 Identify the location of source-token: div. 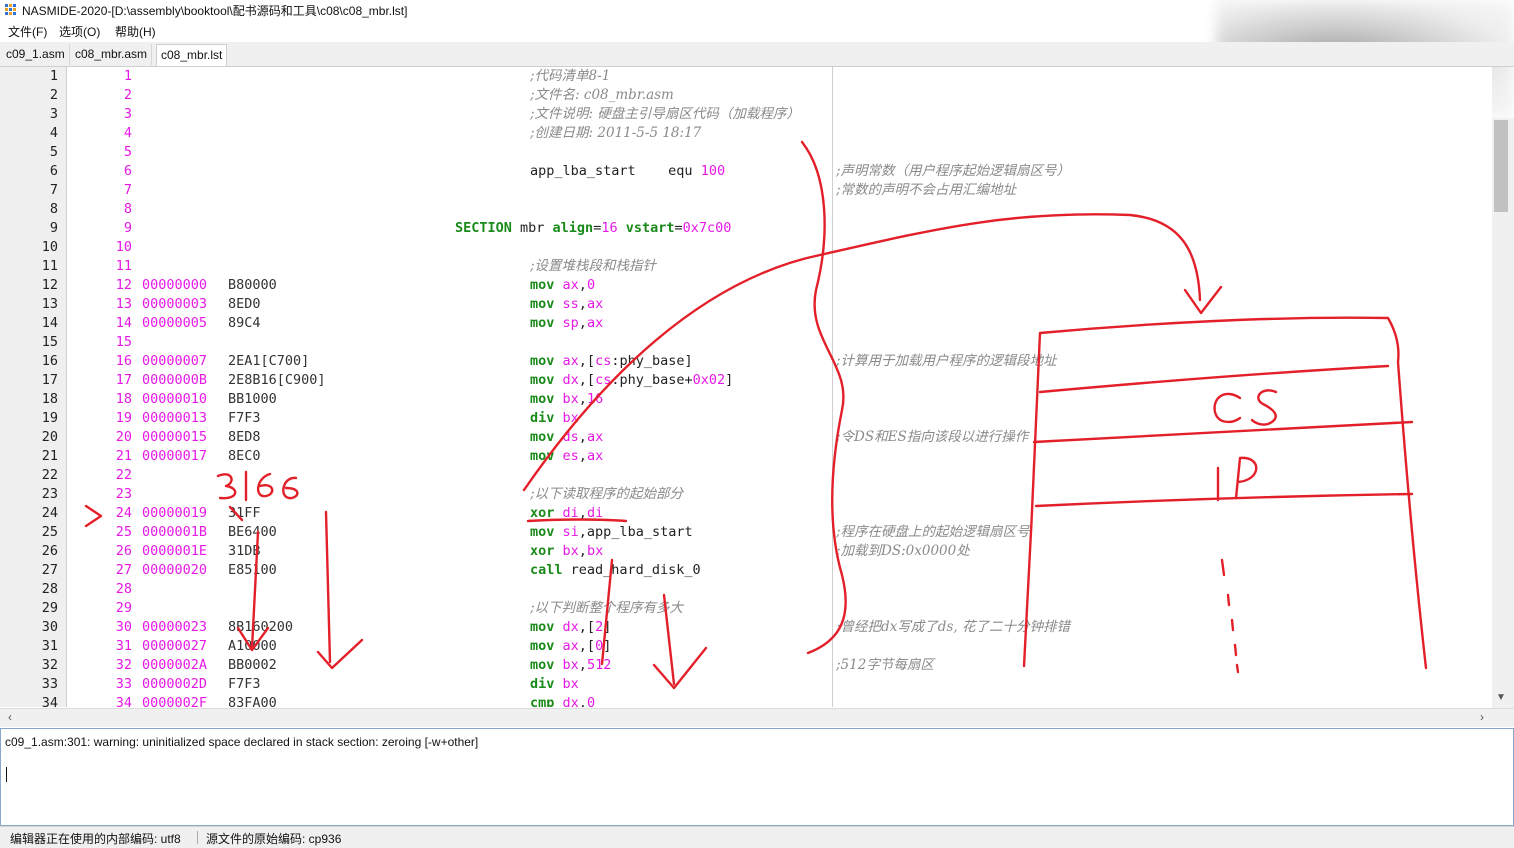
(542, 684).